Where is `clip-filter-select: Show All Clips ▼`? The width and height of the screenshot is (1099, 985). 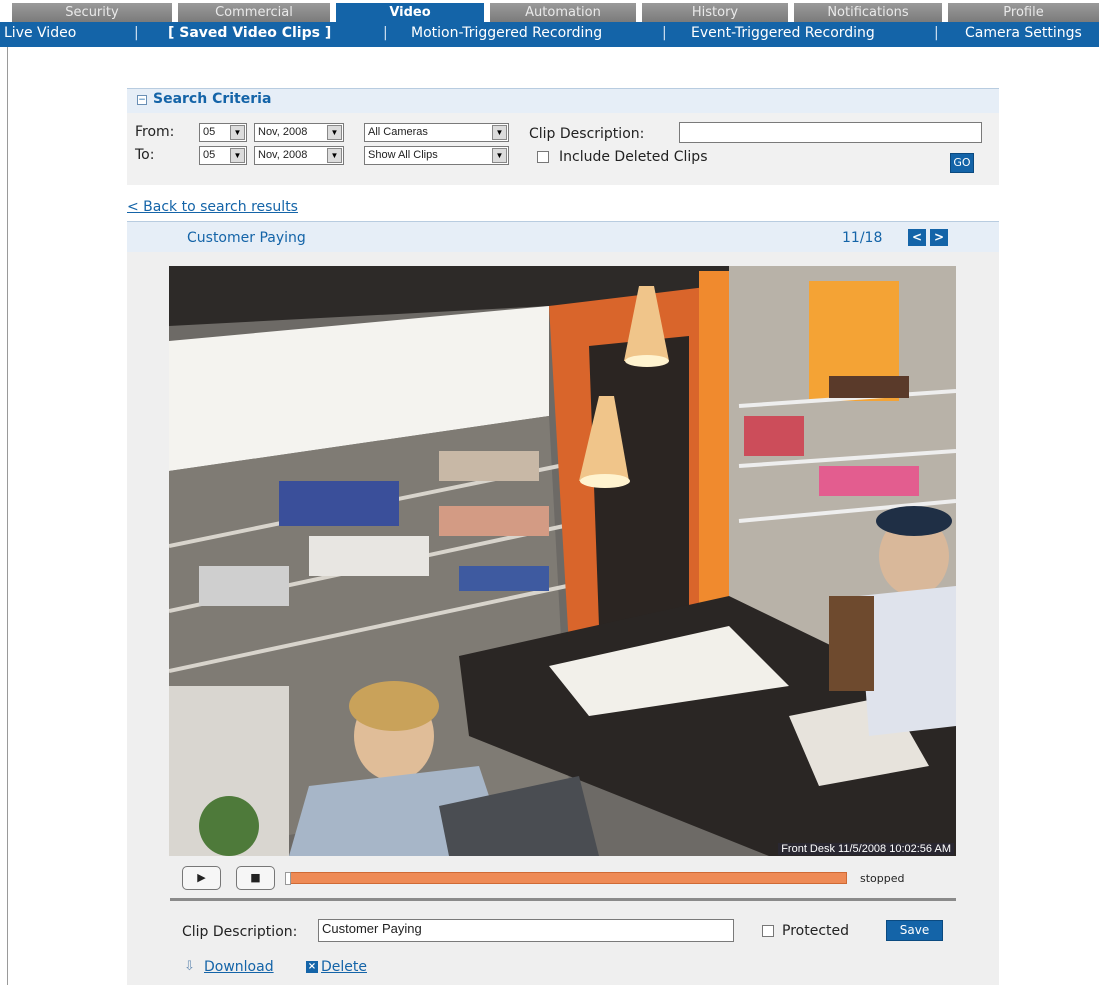 clip-filter-select: Show All Clips ▼ is located at coordinates (436, 155).